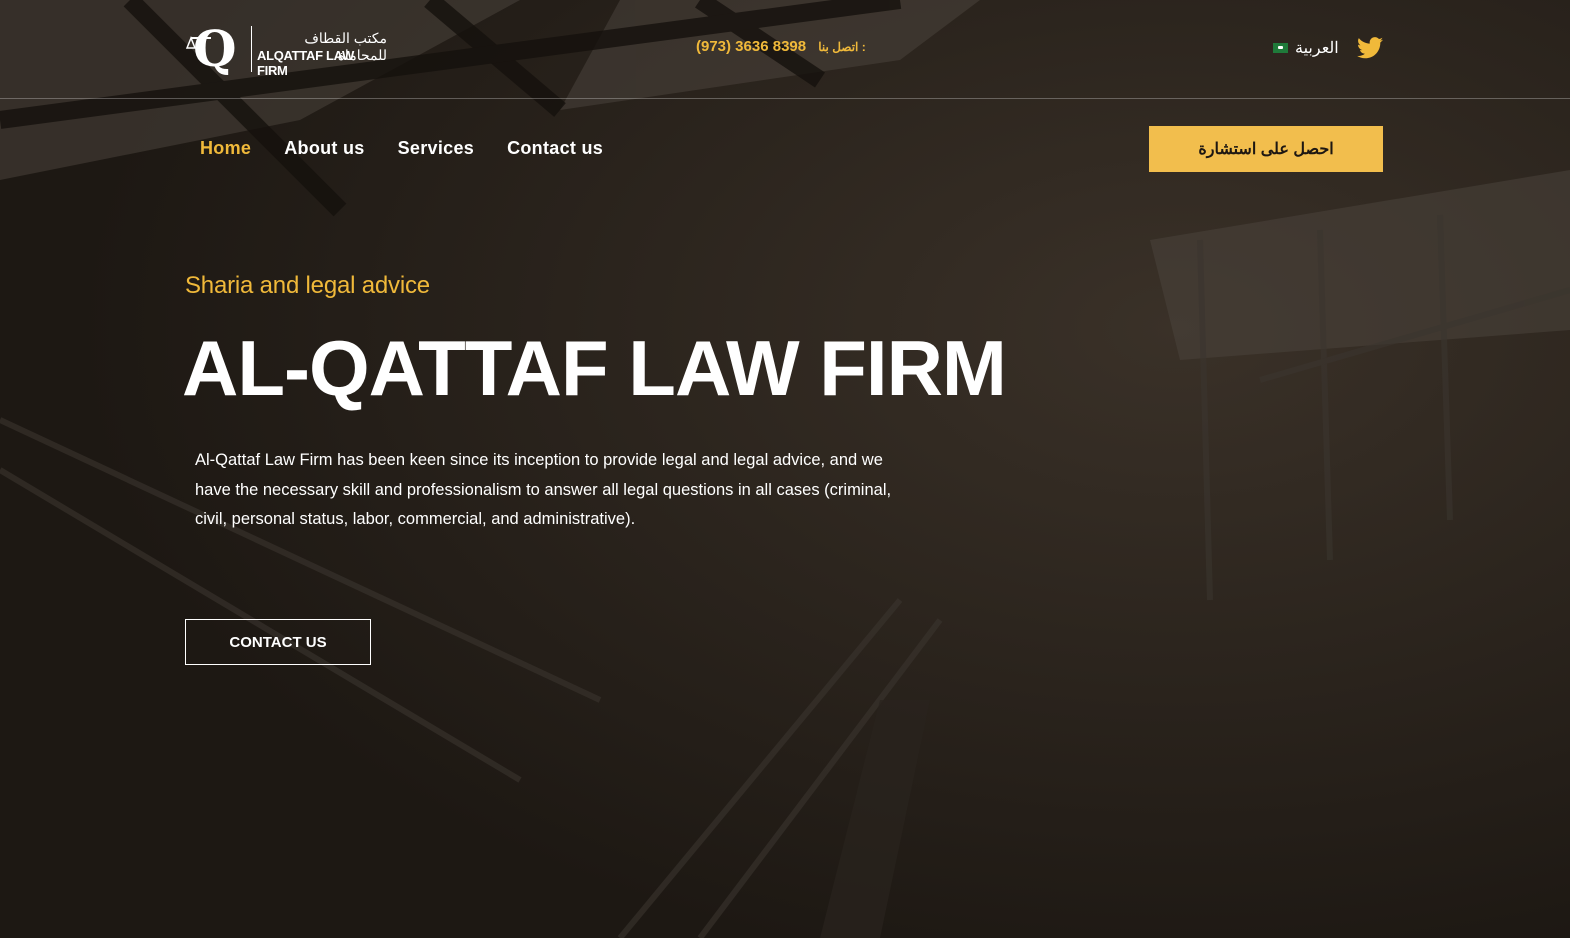 The image size is (1570, 938). Describe the element at coordinates (251, 49) in the screenshot. I see `logo-separator` at that location.